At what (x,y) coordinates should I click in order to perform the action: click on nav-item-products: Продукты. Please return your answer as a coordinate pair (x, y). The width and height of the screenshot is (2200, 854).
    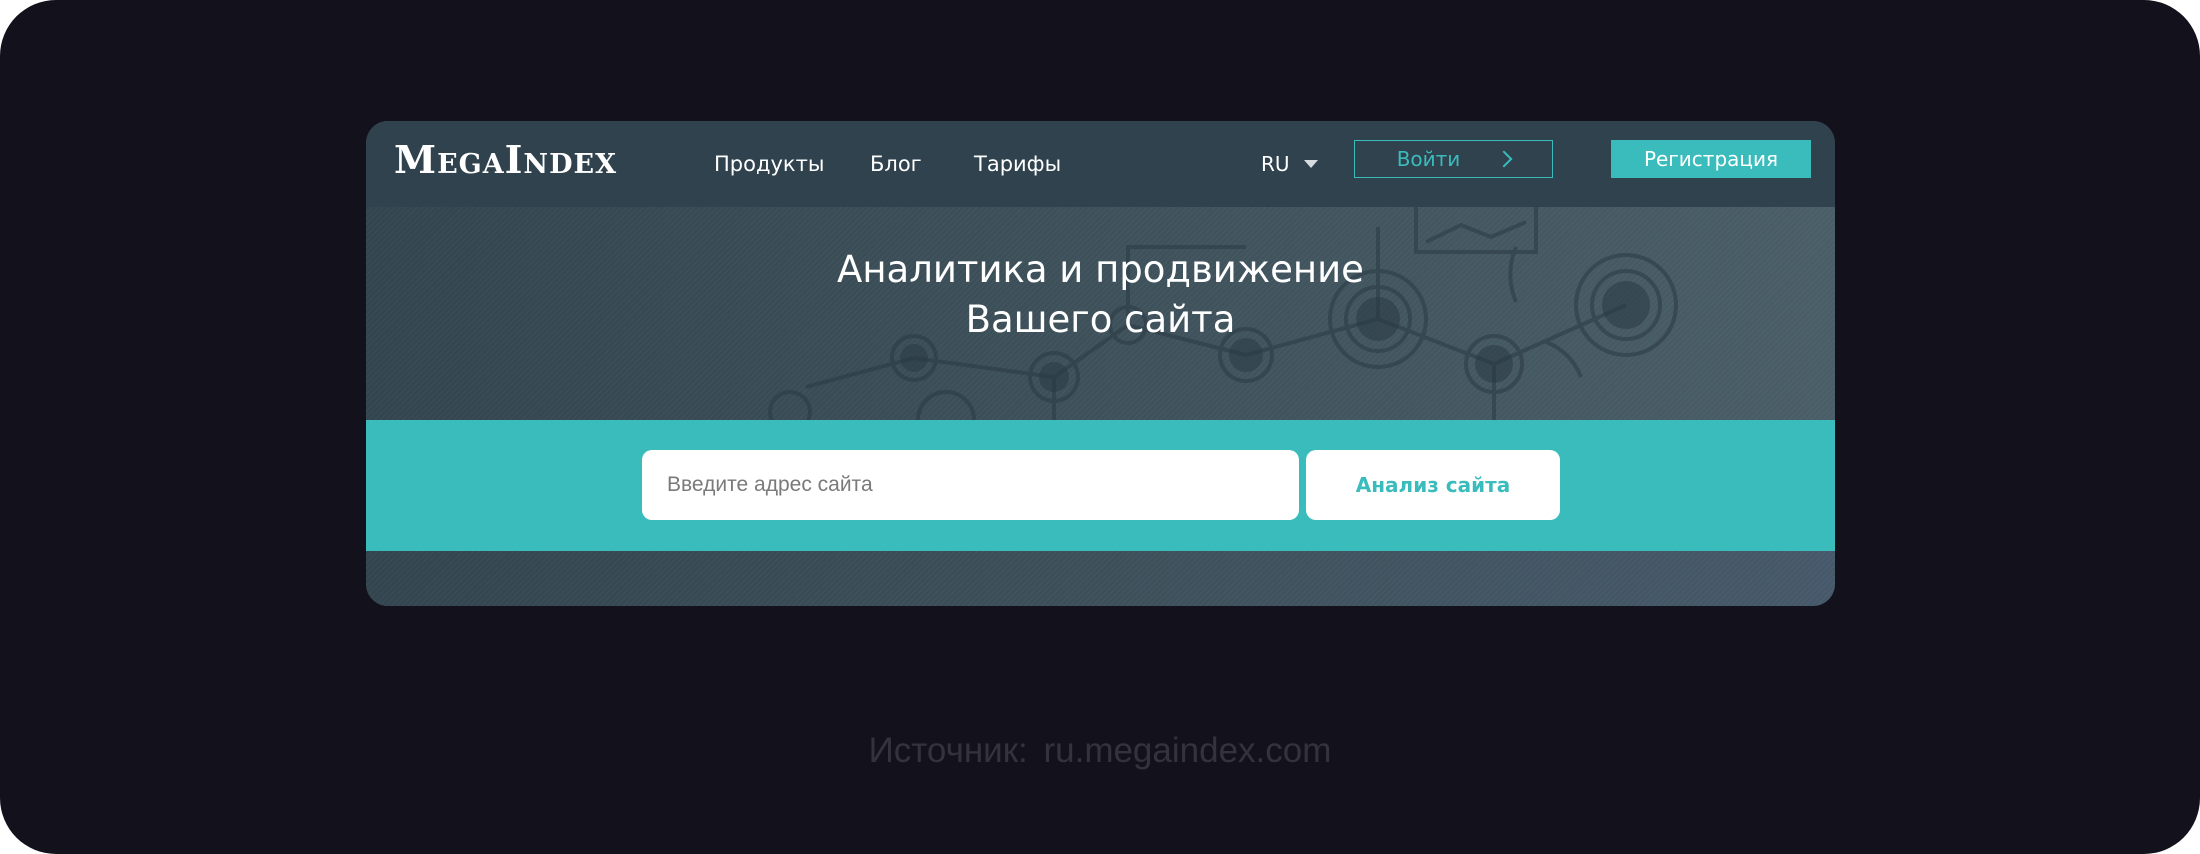
    Looking at the image, I should click on (769, 164).